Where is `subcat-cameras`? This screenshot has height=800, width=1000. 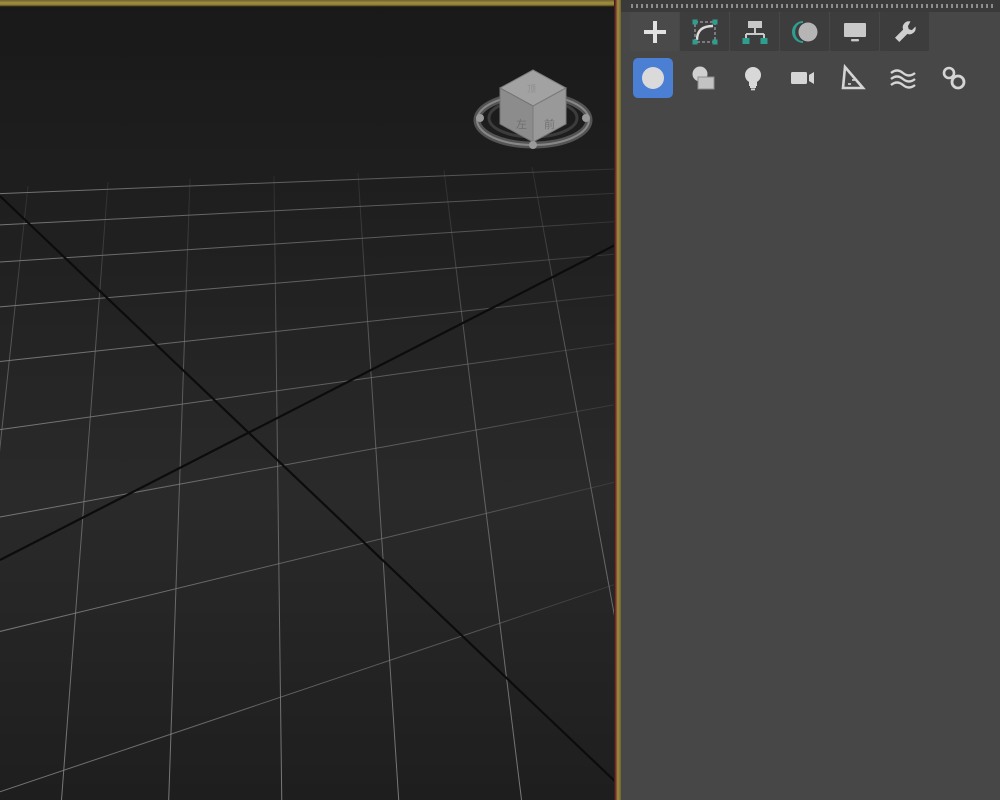
subcat-cameras is located at coordinates (803, 78).